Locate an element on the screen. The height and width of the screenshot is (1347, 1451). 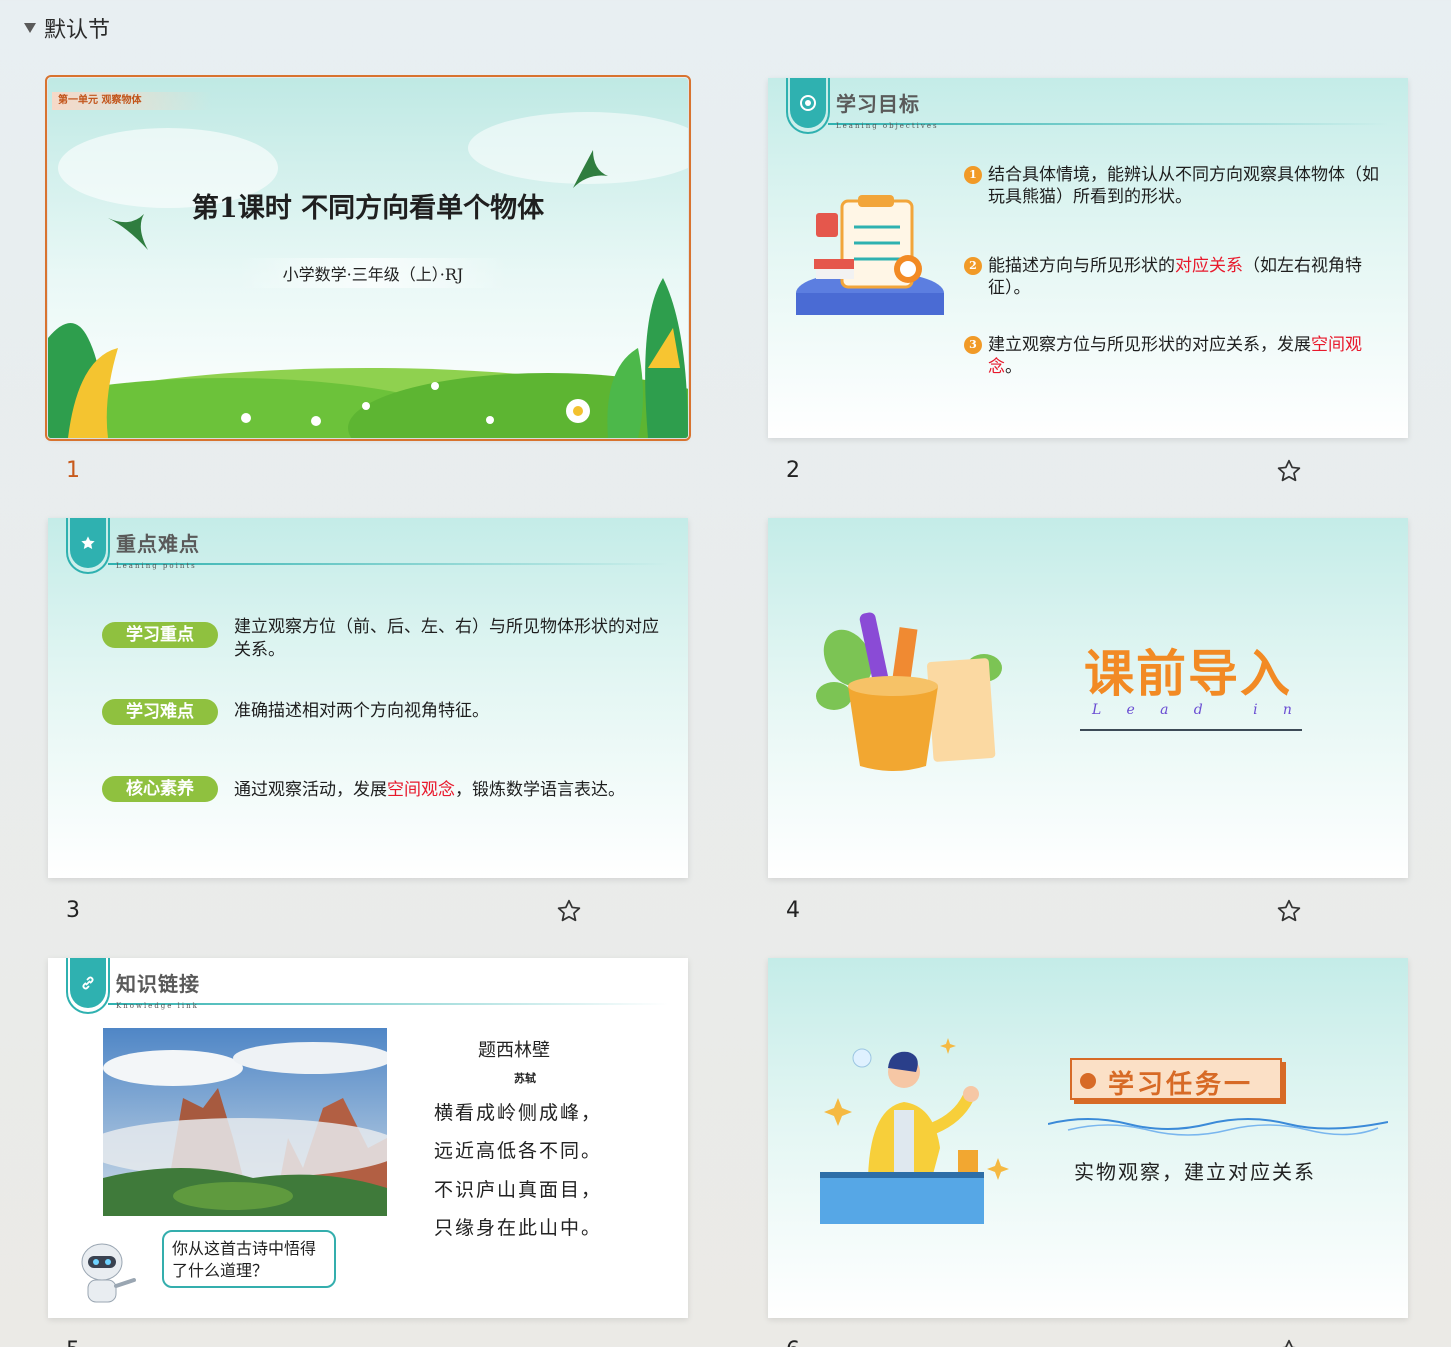
objective-text-1: 结合具体情境，能辨认从不同方向观察具体物体（如玩具熊猫）所看到的形状。 is located at coordinates (1183, 186).